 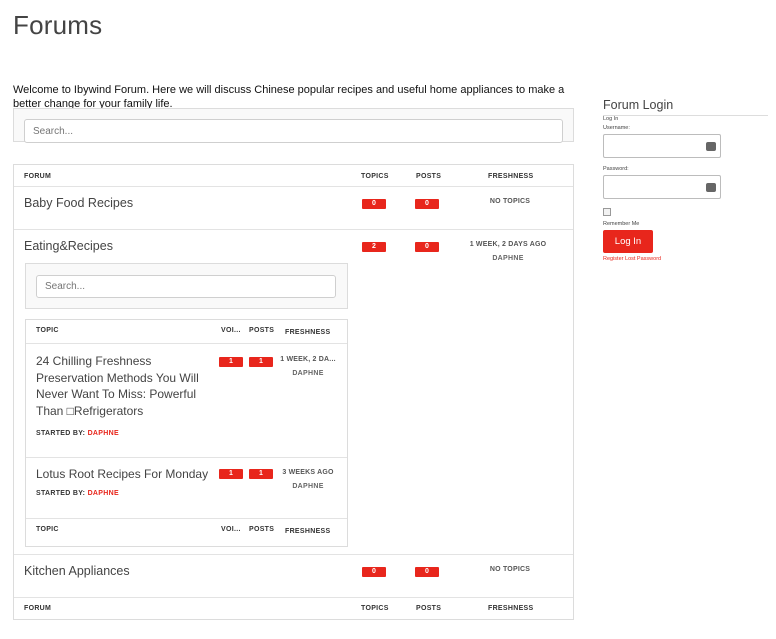 What do you see at coordinates (374, 247) in the screenshot?
I see `forum-topics-count: 2` at bounding box center [374, 247].